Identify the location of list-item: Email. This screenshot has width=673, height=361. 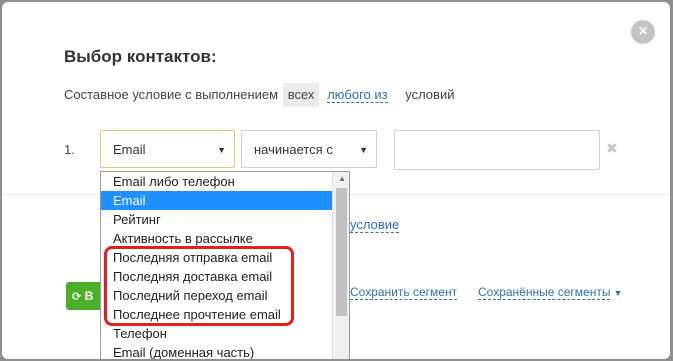
(225, 200).